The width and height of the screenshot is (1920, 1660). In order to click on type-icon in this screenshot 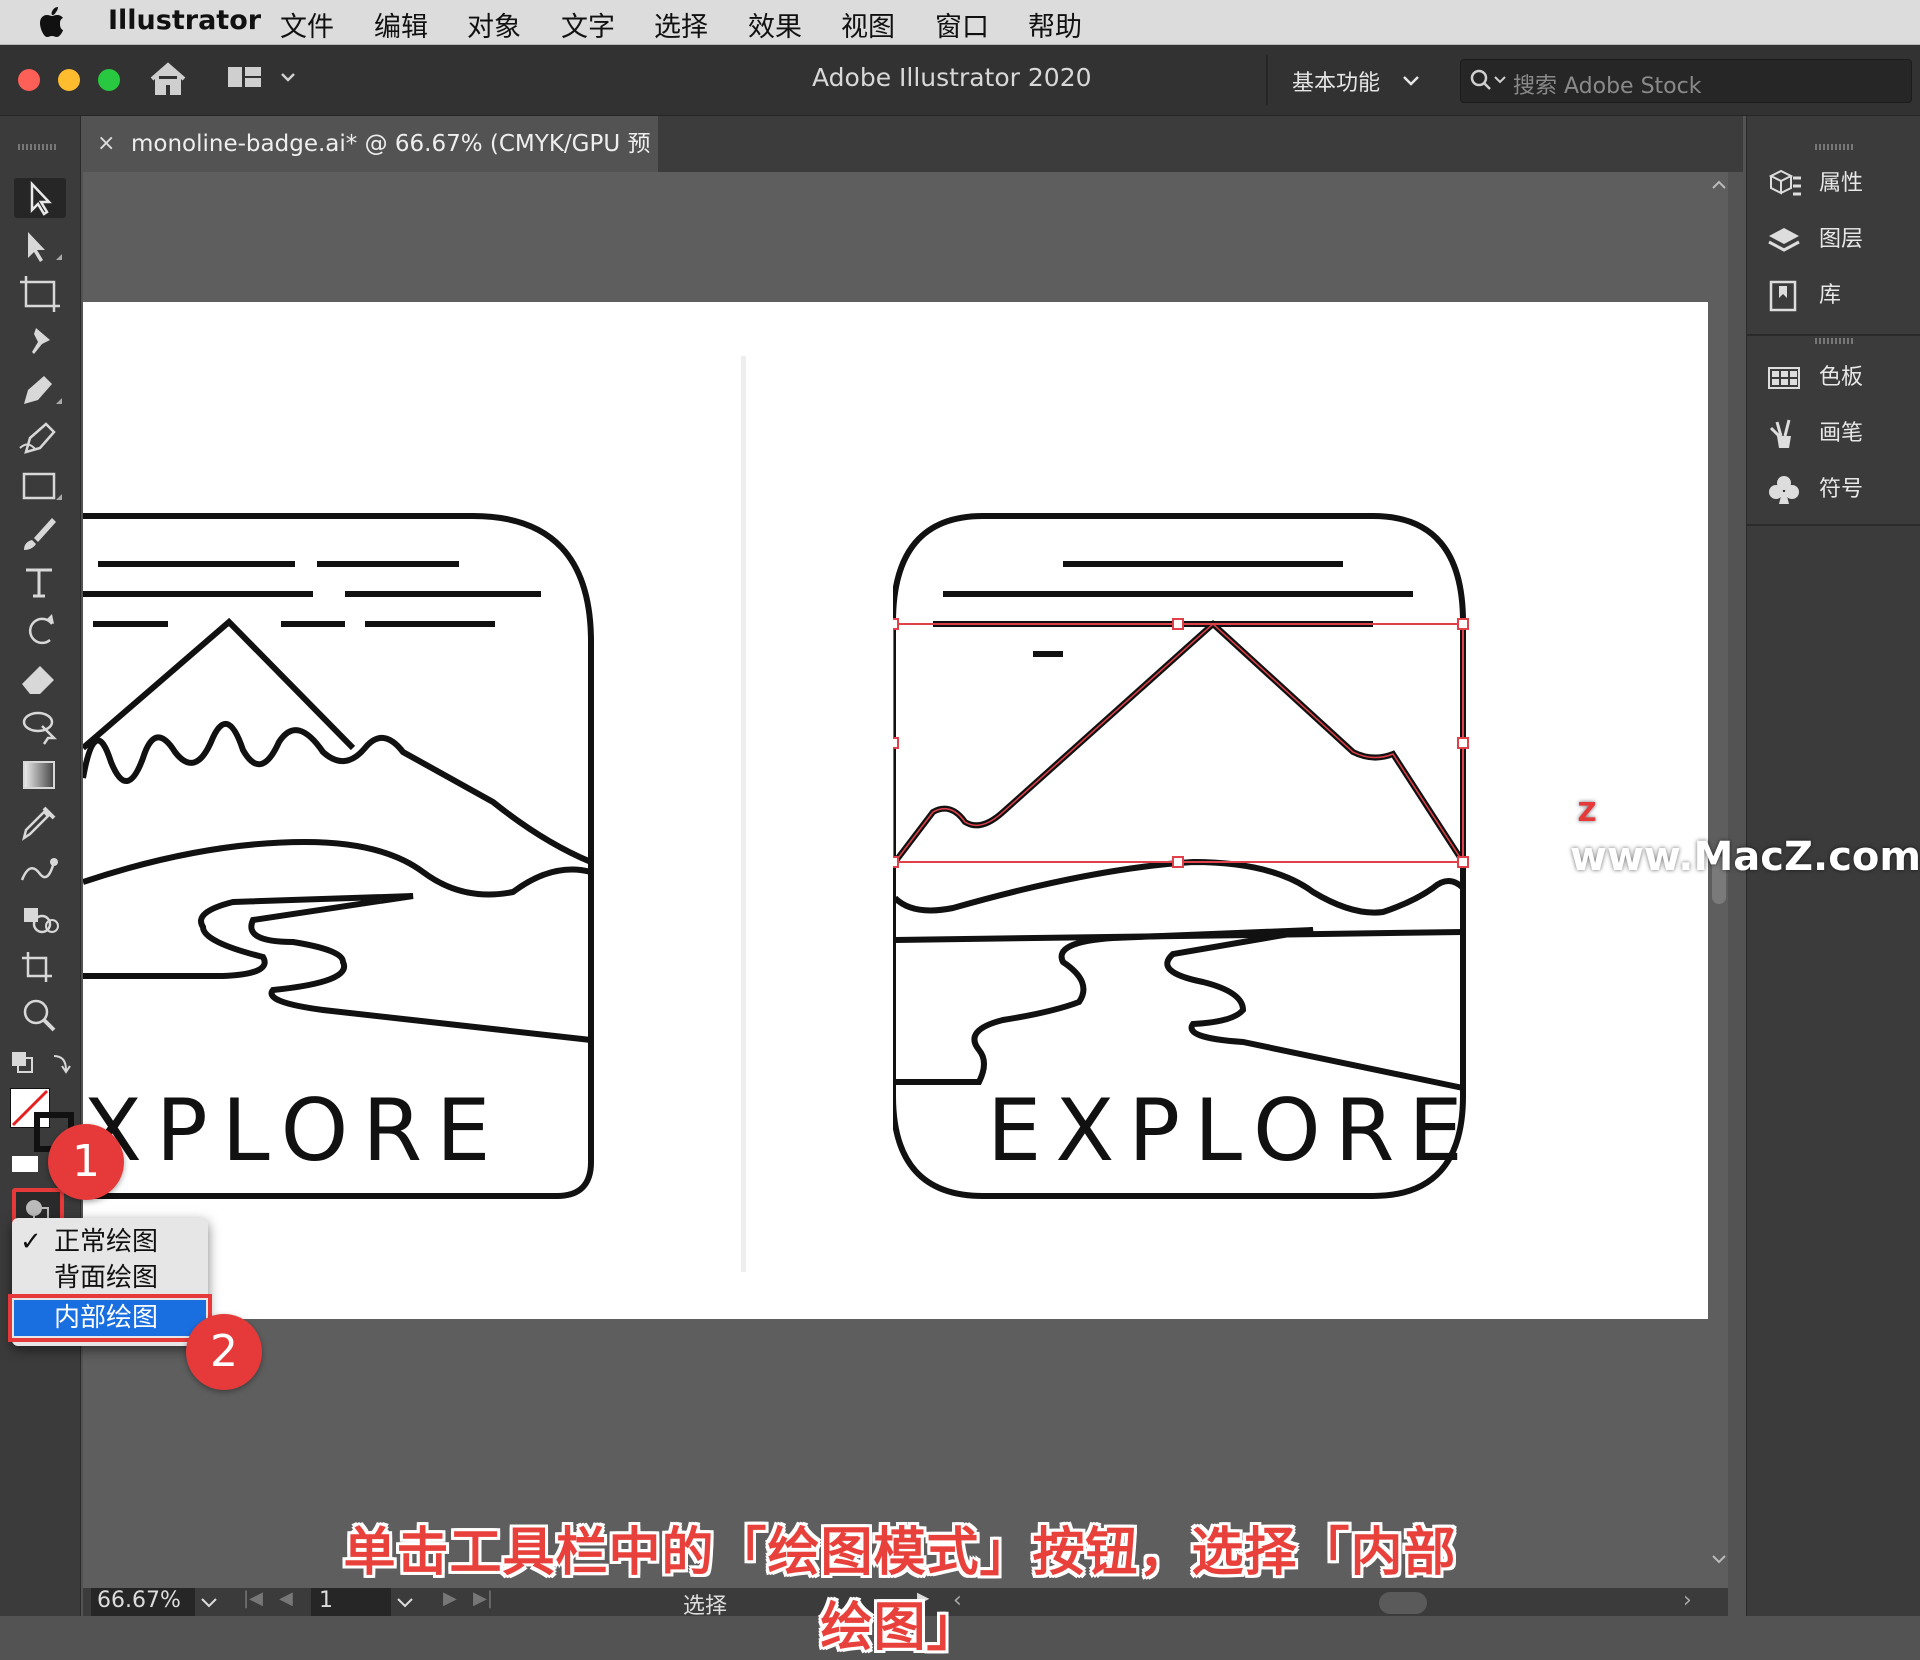, I will do `click(39, 583)`.